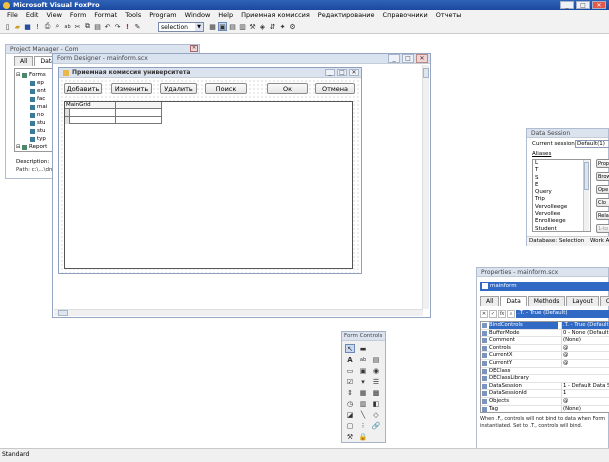 This screenshot has height=462, width=609. Describe the element at coordinates (12, 15) in the screenshot. I see `menu-item: File` at that location.